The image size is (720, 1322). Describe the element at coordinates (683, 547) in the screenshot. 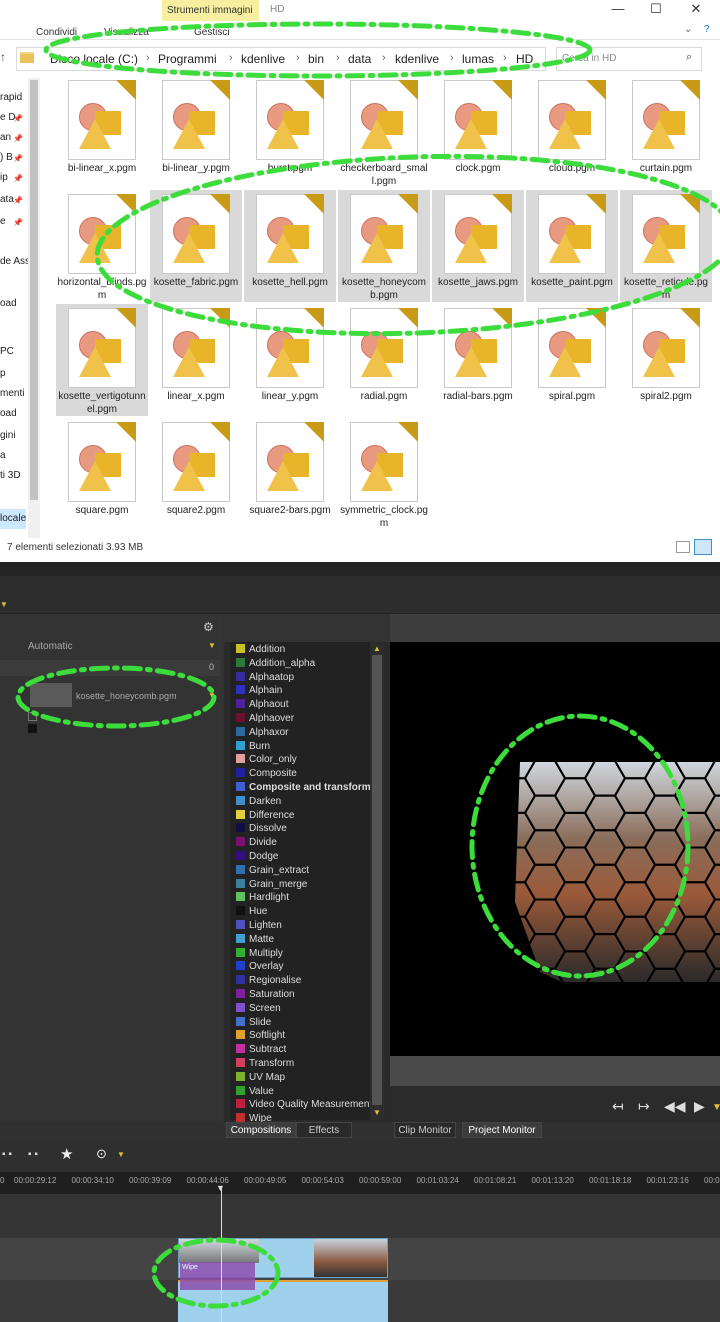

I see `details-view-icon` at that location.